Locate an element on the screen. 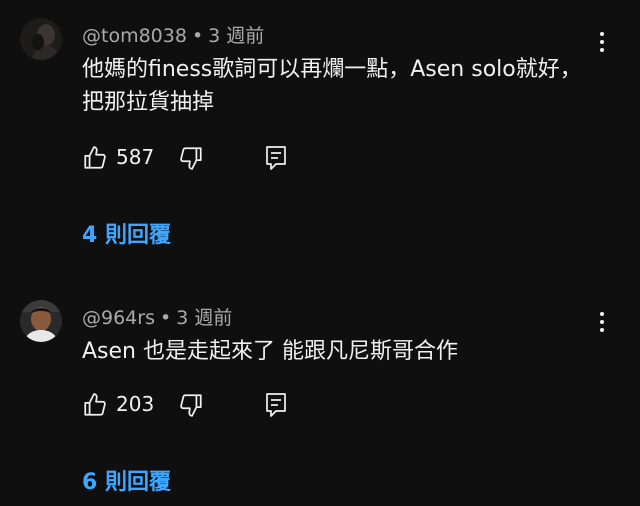 This screenshot has height=506, width=640. comment-meta: @tom8038 • 3 週前 is located at coordinates (173, 34).